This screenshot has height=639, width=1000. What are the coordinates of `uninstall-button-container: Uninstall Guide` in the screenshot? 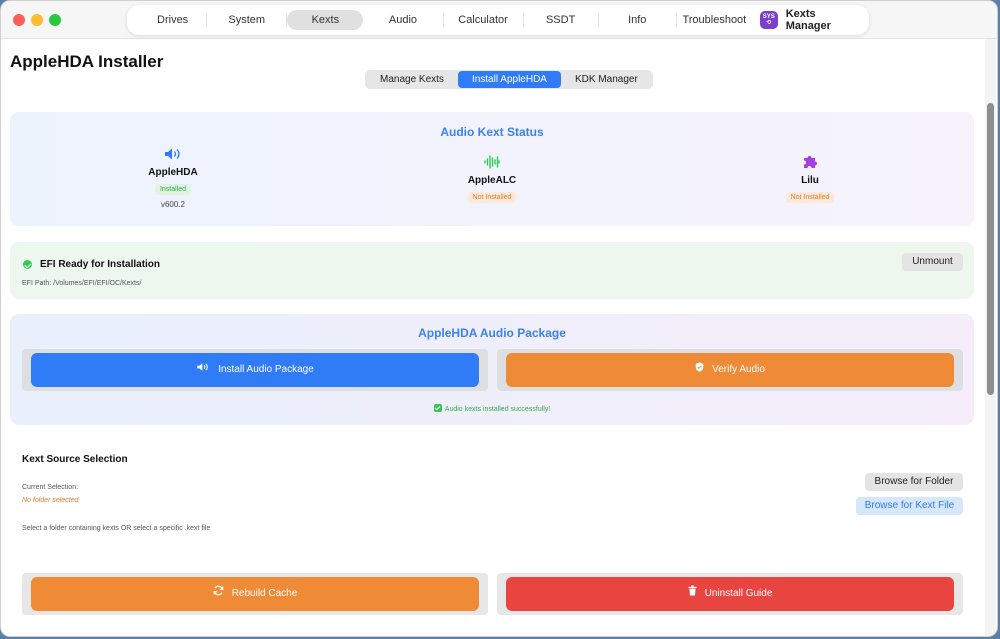 It's located at (730, 594).